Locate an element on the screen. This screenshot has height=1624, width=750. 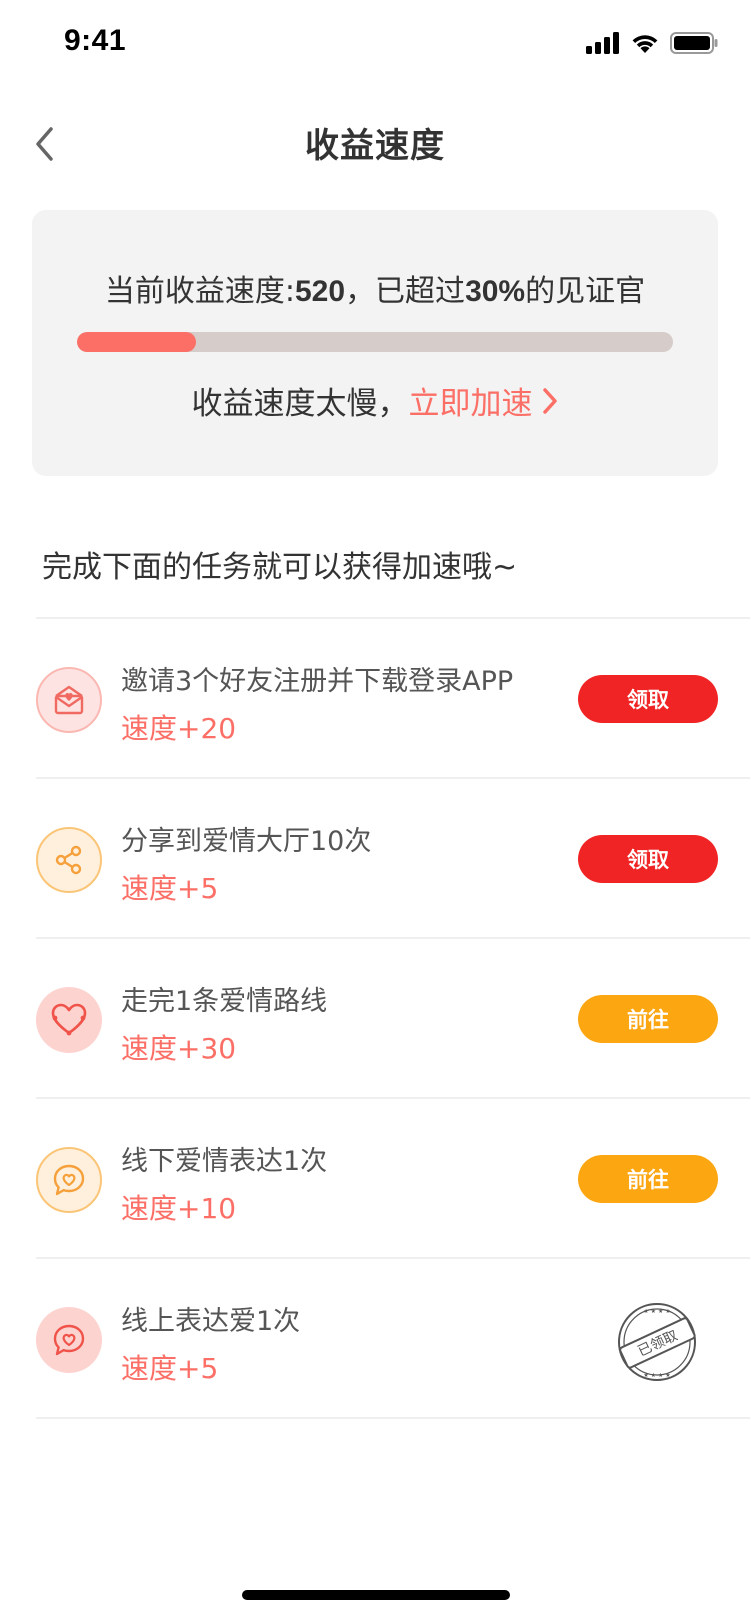
speed-middle: ，已超过 is located at coordinates (405, 291).